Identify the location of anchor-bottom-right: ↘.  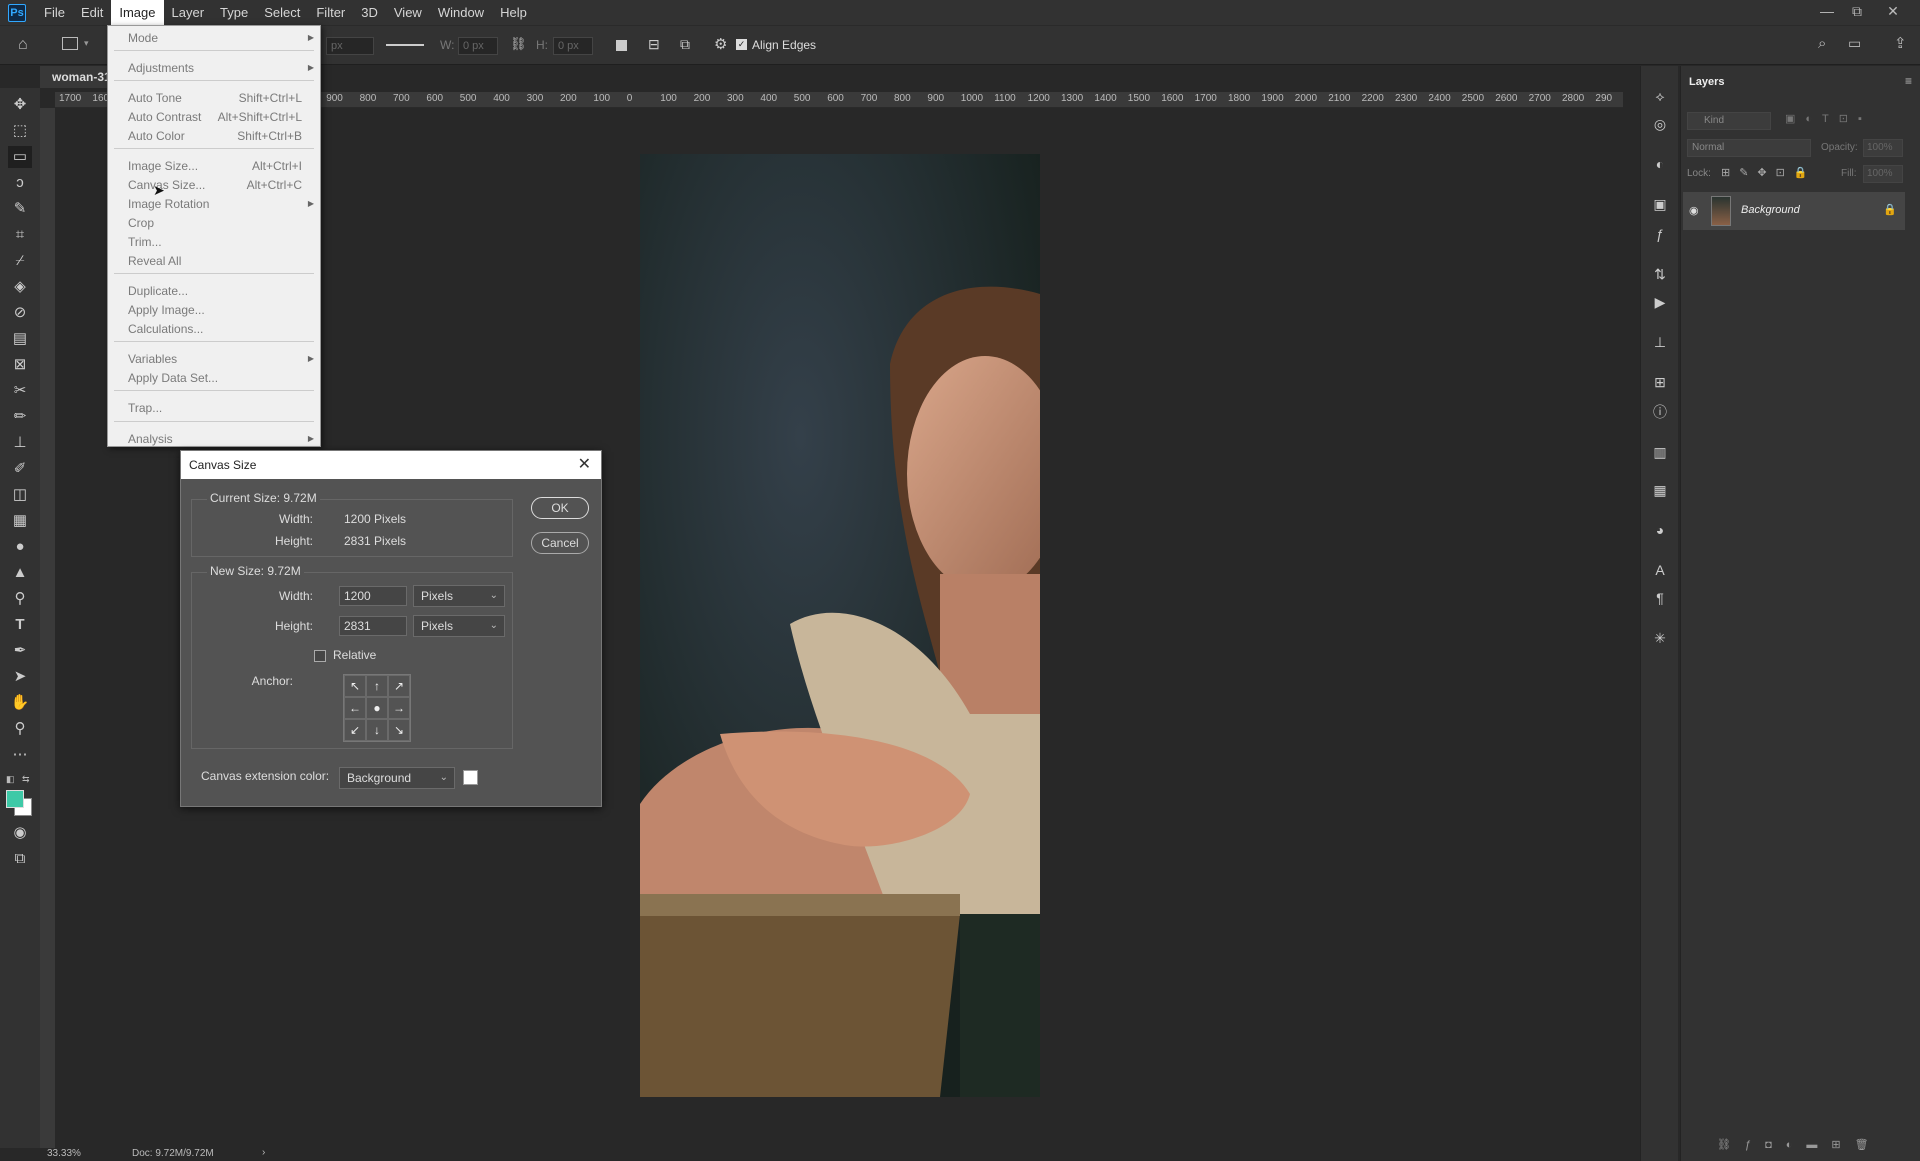
(399, 730).